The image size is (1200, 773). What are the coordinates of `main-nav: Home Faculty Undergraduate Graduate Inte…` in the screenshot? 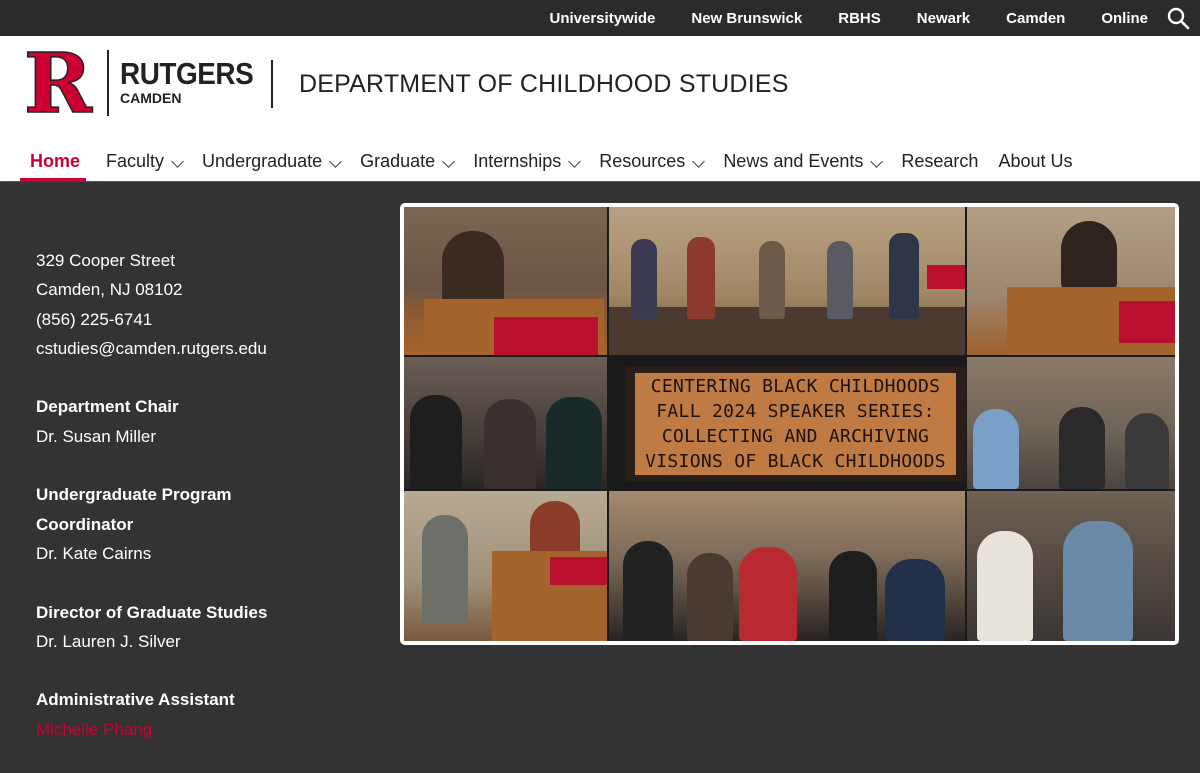 It's located at (556, 164).